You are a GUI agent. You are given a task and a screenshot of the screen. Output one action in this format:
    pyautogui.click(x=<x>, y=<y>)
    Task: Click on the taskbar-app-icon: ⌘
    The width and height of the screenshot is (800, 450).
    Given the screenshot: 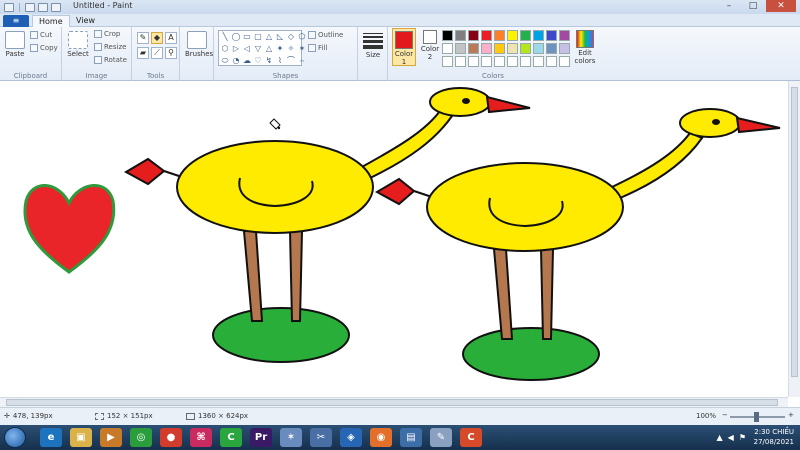 What is the action you would take?
    pyautogui.click(x=201, y=437)
    